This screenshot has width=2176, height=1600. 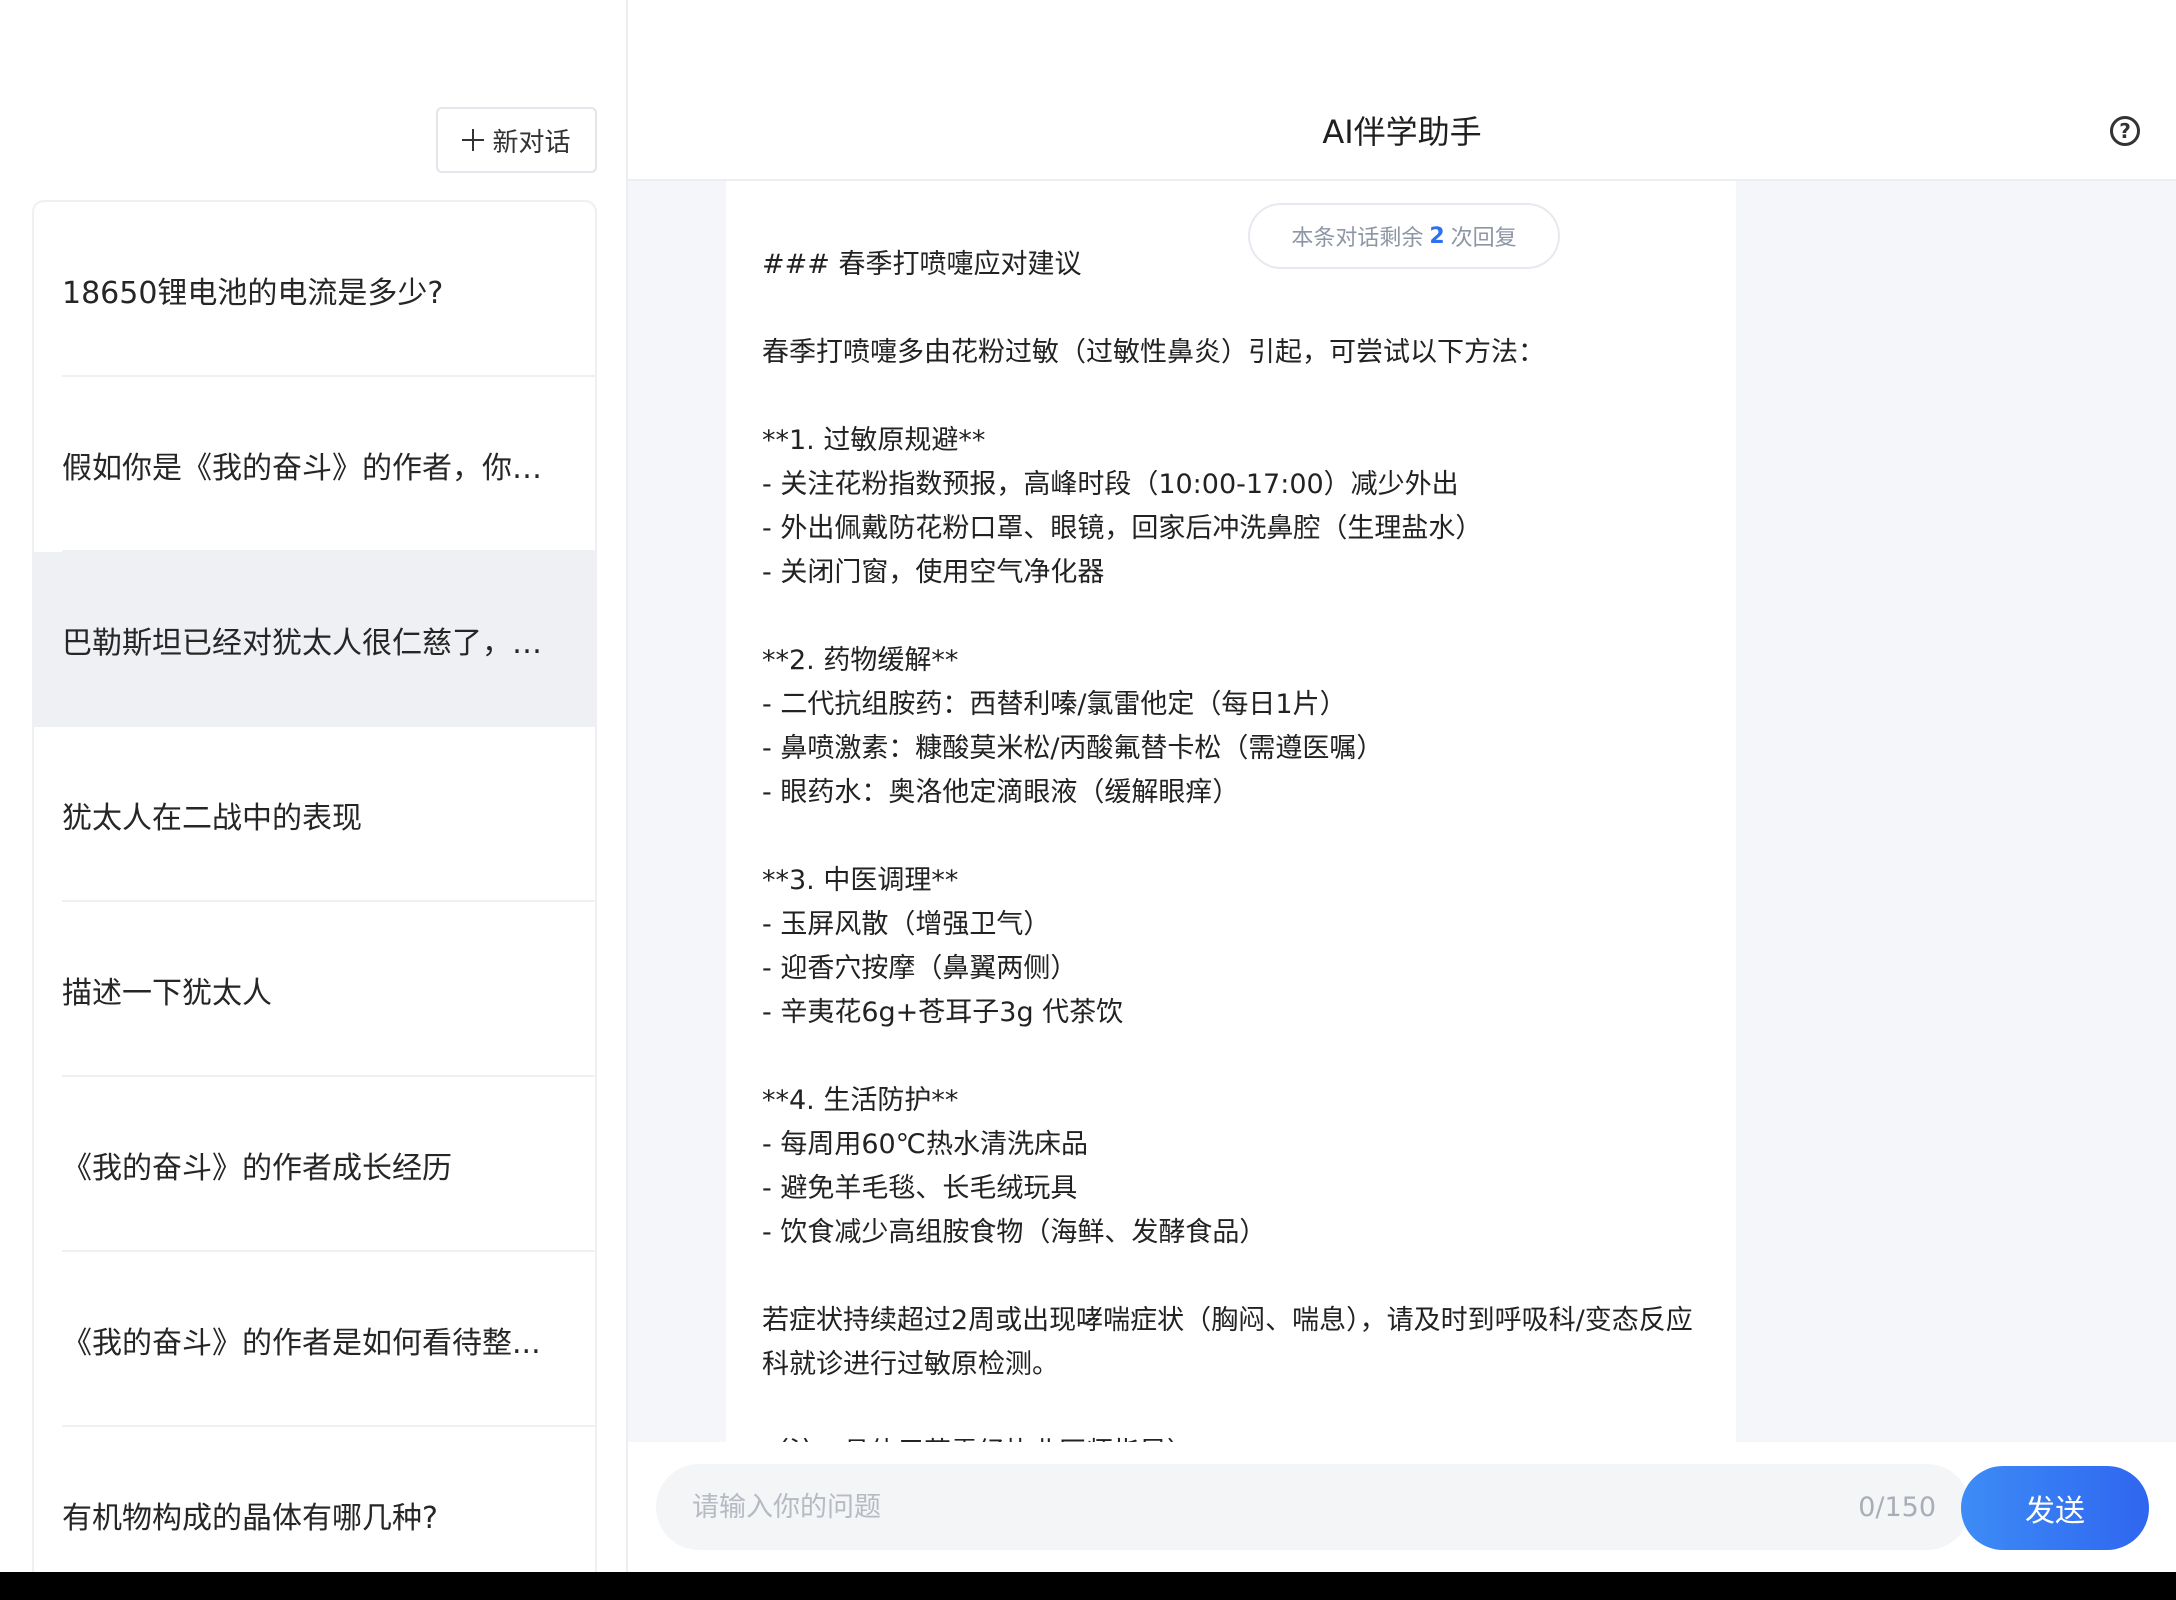 What do you see at coordinates (473, 140) in the screenshot?
I see `plus-icon` at bounding box center [473, 140].